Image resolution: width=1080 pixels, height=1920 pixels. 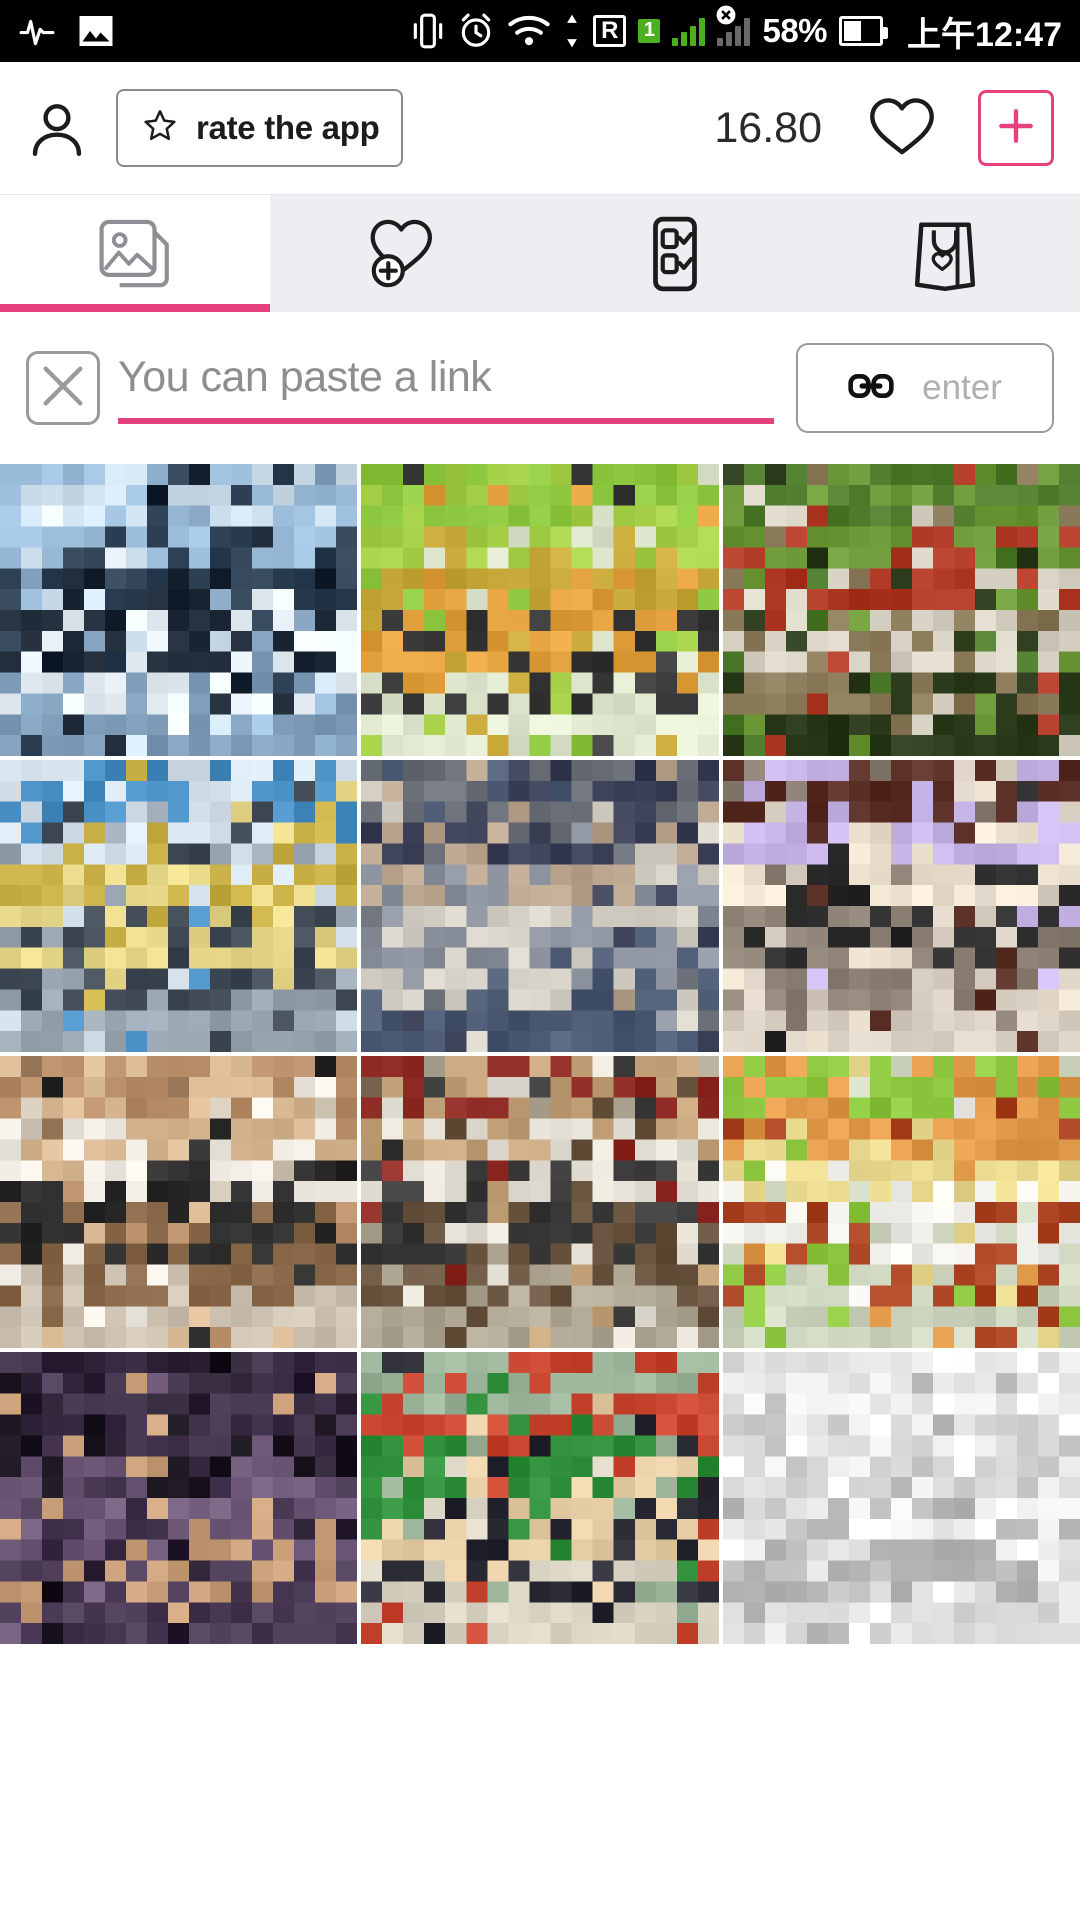 What do you see at coordinates (768, 127) in the screenshot?
I see `price-label: 16.80` at bounding box center [768, 127].